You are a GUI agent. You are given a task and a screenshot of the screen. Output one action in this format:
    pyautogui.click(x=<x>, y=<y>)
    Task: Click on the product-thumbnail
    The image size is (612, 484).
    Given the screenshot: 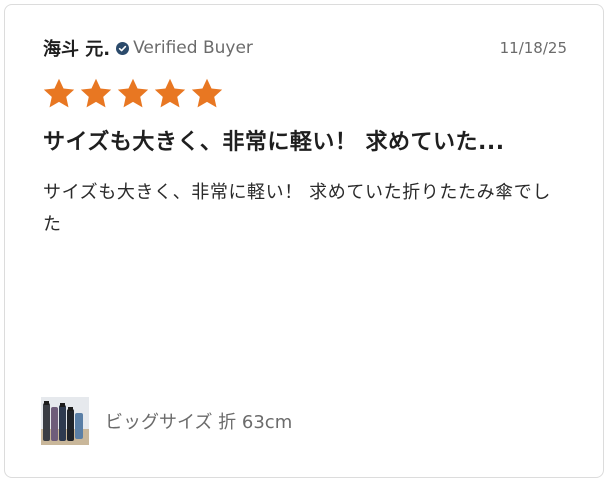 What is the action you would take?
    pyautogui.click(x=65, y=421)
    